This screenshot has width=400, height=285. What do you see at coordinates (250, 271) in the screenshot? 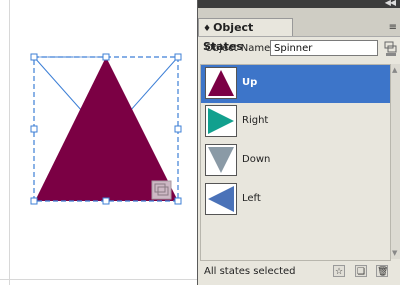
I see `selection-status: All states selected` at bounding box center [250, 271].